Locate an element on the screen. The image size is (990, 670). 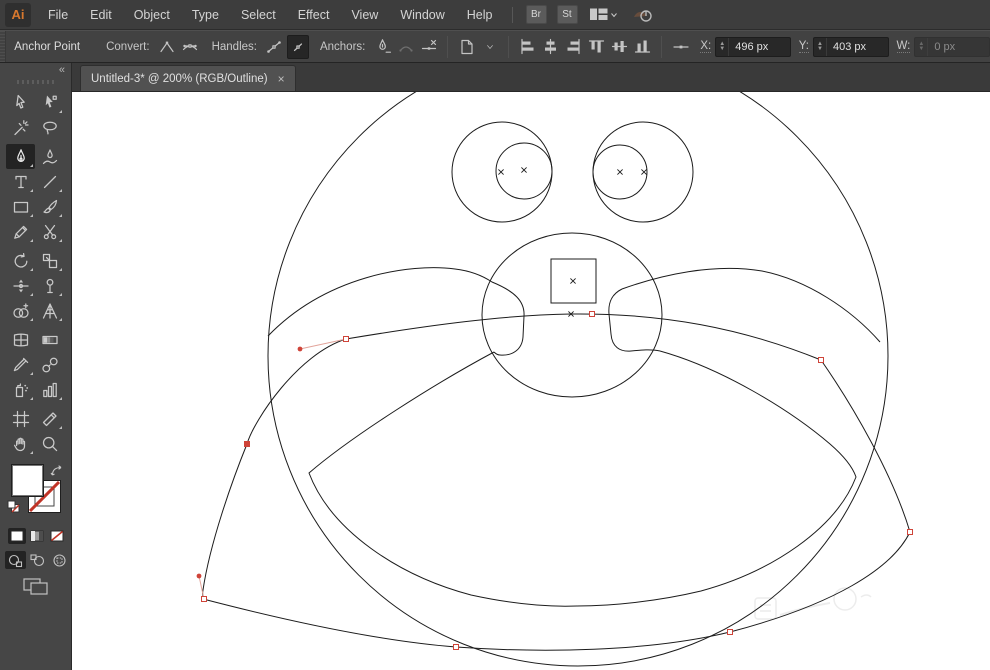
fill-swatch is located at coordinates (27, 480).